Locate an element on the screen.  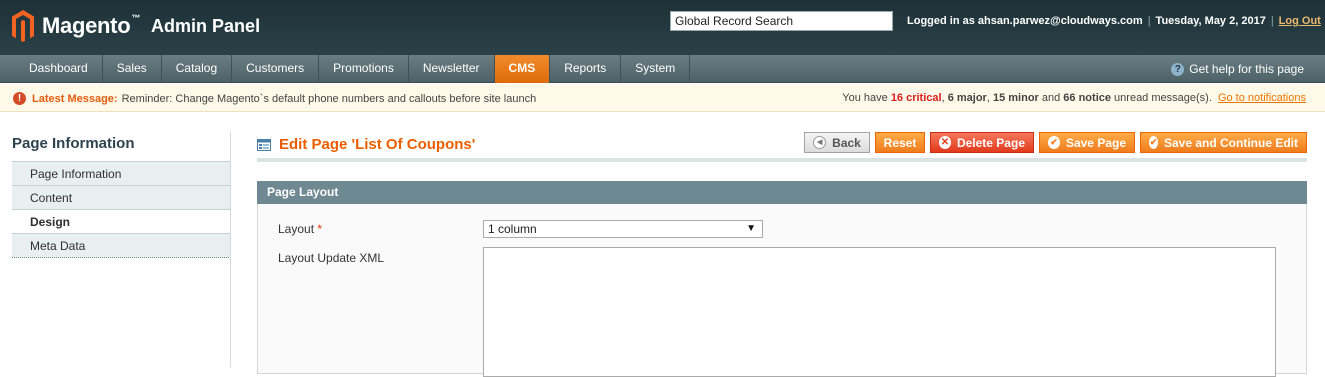
go-to-notifications-link: Go to notifications is located at coordinates (1262, 98).